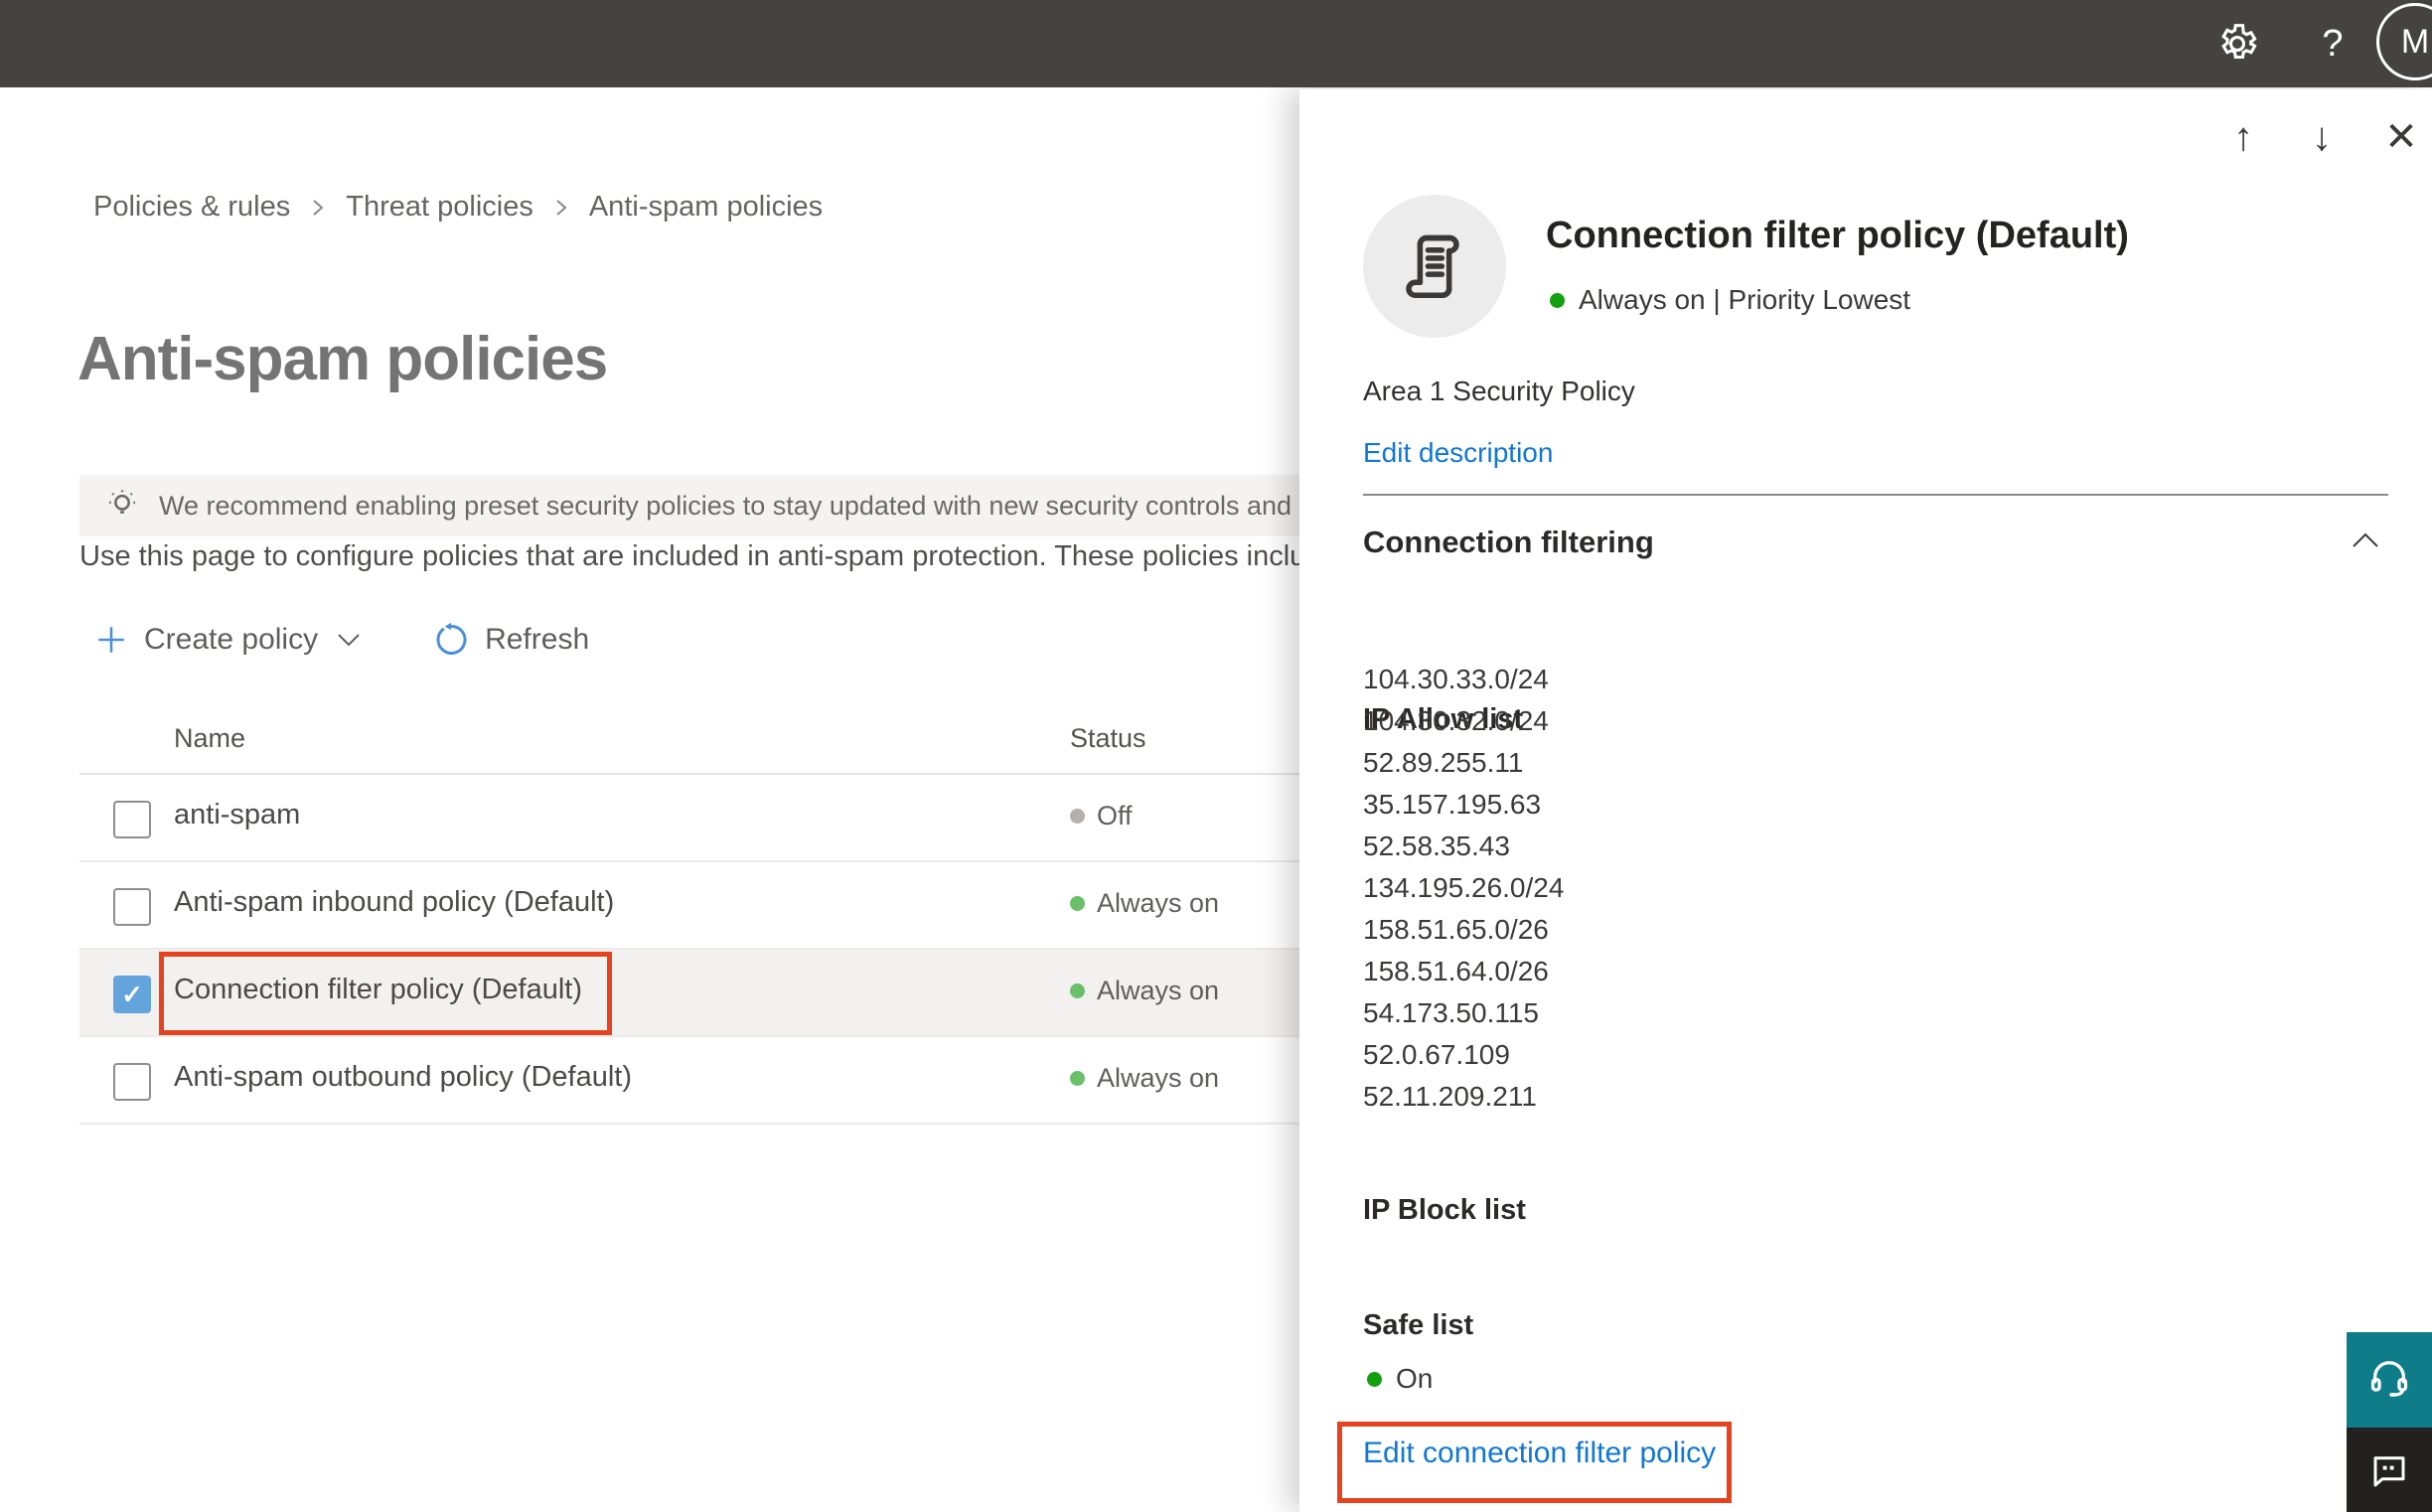 The image size is (2432, 1512). Describe the element at coordinates (706, 207) in the screenshot. I see `breadcrumb-anti-spam-policies: Anti-spam policies` at that location.